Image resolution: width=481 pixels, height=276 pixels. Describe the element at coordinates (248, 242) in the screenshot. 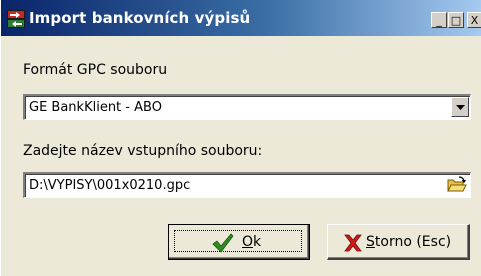

I see `ok-mnemonic: O` at that location.